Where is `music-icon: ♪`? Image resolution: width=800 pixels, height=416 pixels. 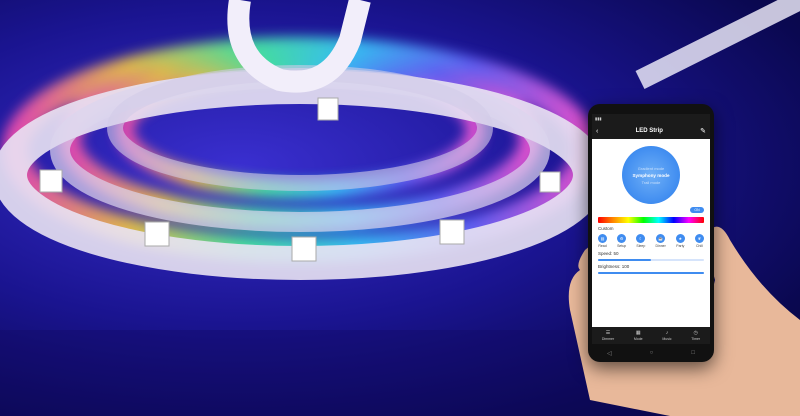 music-icon: ♪ is located at coordinates (667, 333).